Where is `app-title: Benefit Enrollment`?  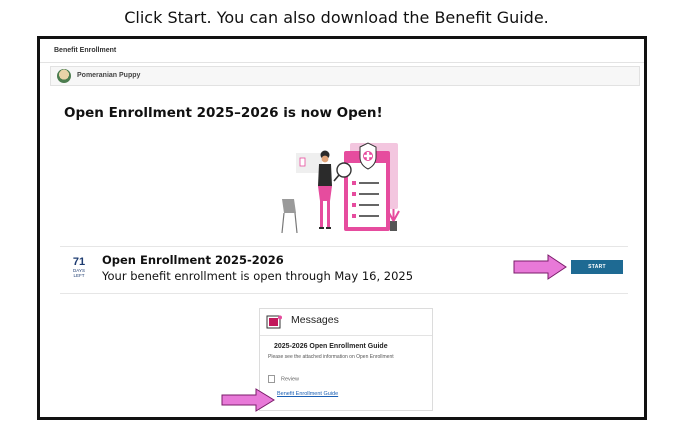 app-title: Benefit Enrollment is located at coordinates (342, 51).